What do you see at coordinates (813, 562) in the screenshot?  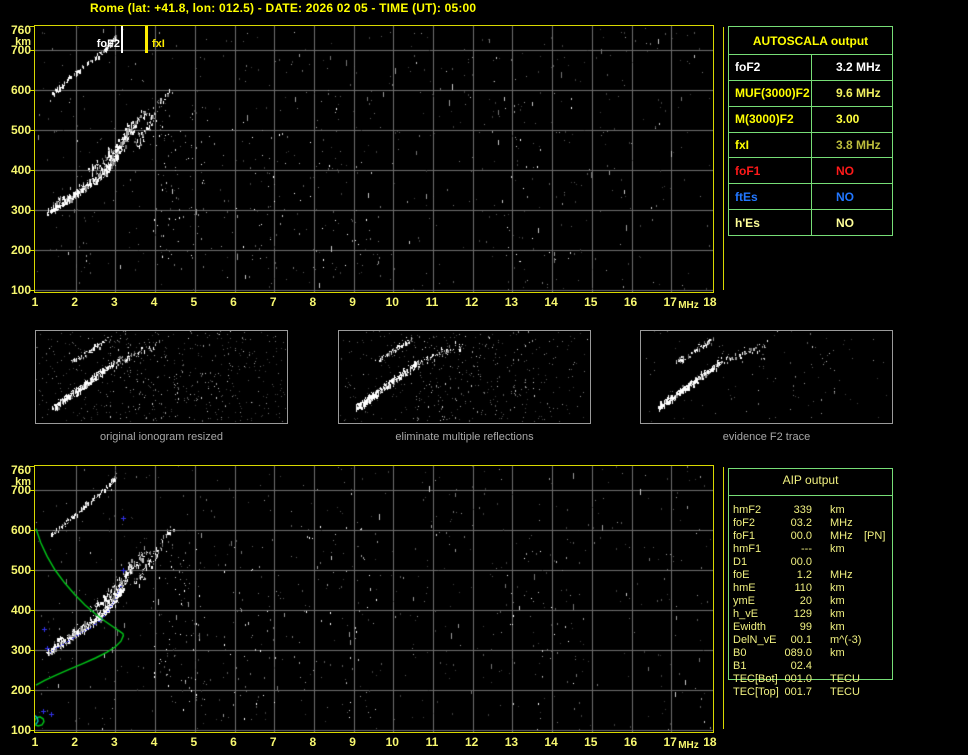 I see `aip-row: D1 00.0` at bounding box center [813, 562].